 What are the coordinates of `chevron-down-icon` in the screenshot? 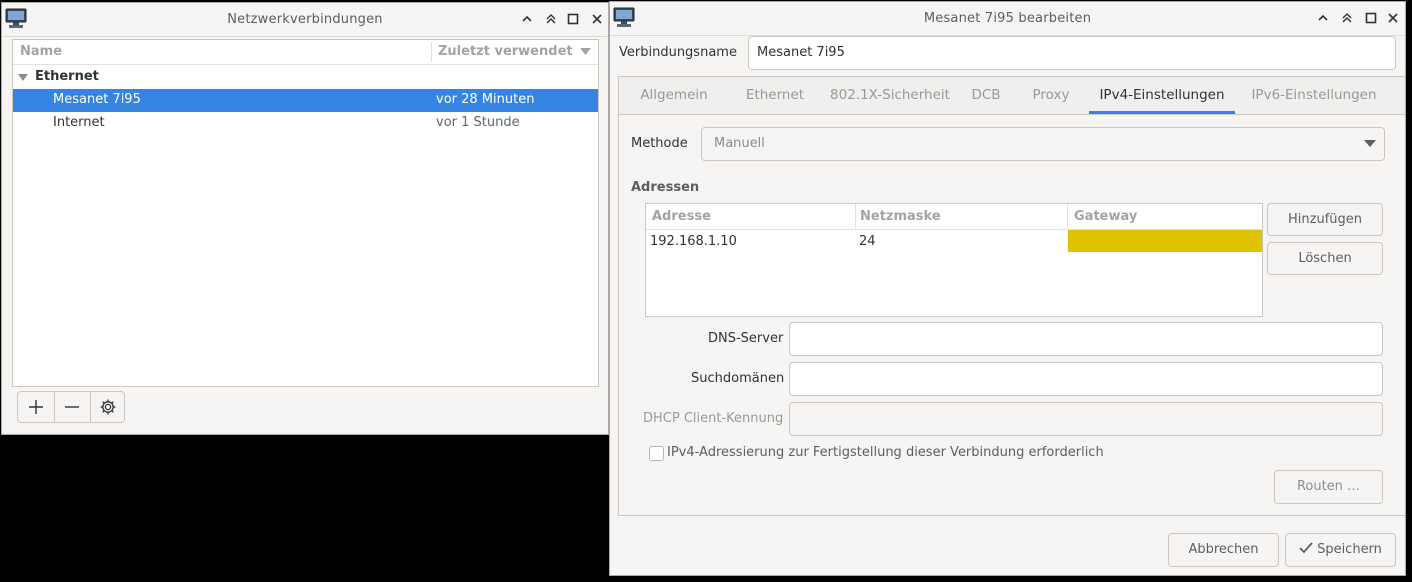 It's located at (1370, 143).